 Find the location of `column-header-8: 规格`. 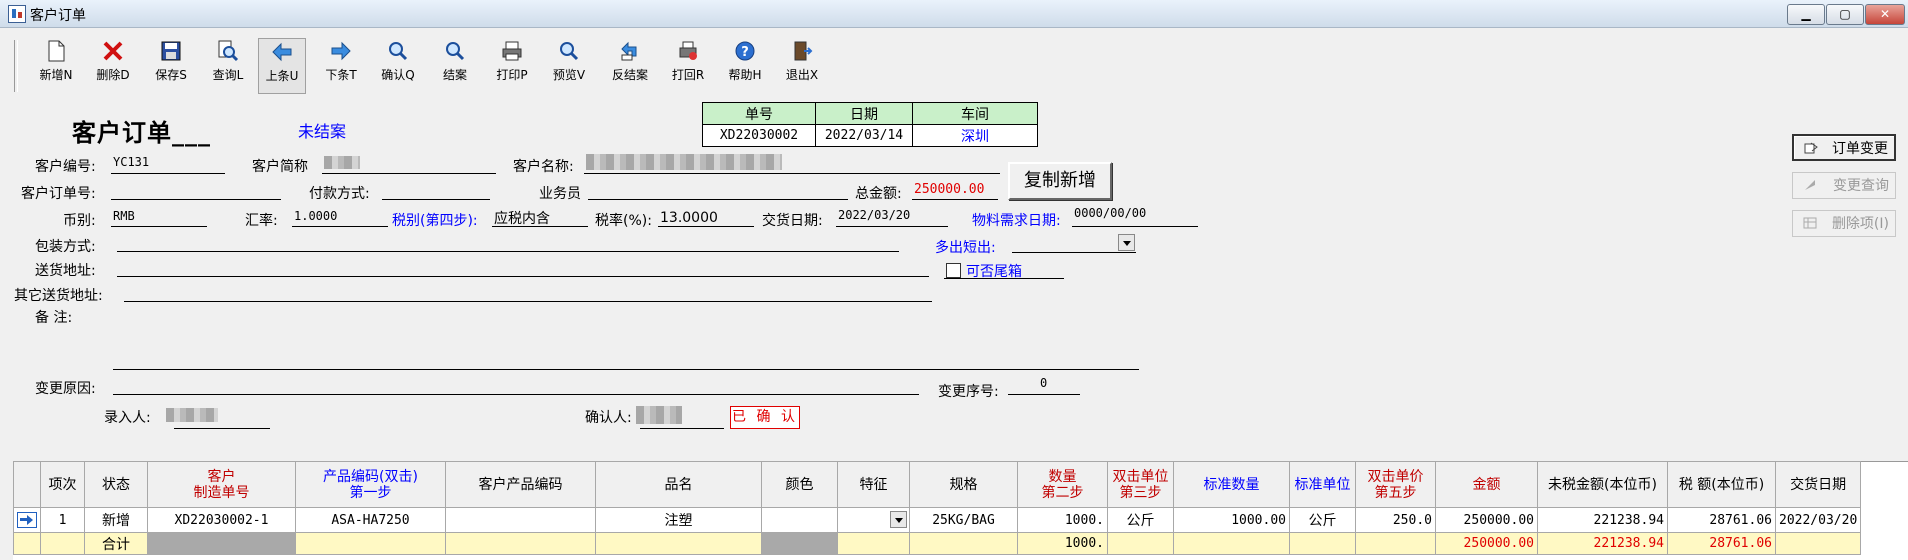

column-header-8: 规格 is located at coordinates (963, 484).